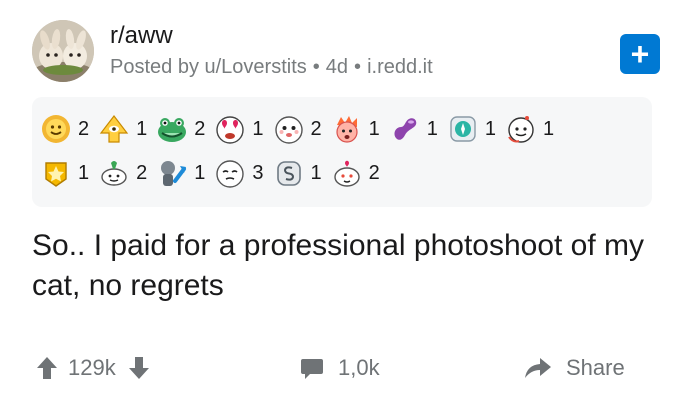  I want to click on share-label: Share, so click(595, 367).